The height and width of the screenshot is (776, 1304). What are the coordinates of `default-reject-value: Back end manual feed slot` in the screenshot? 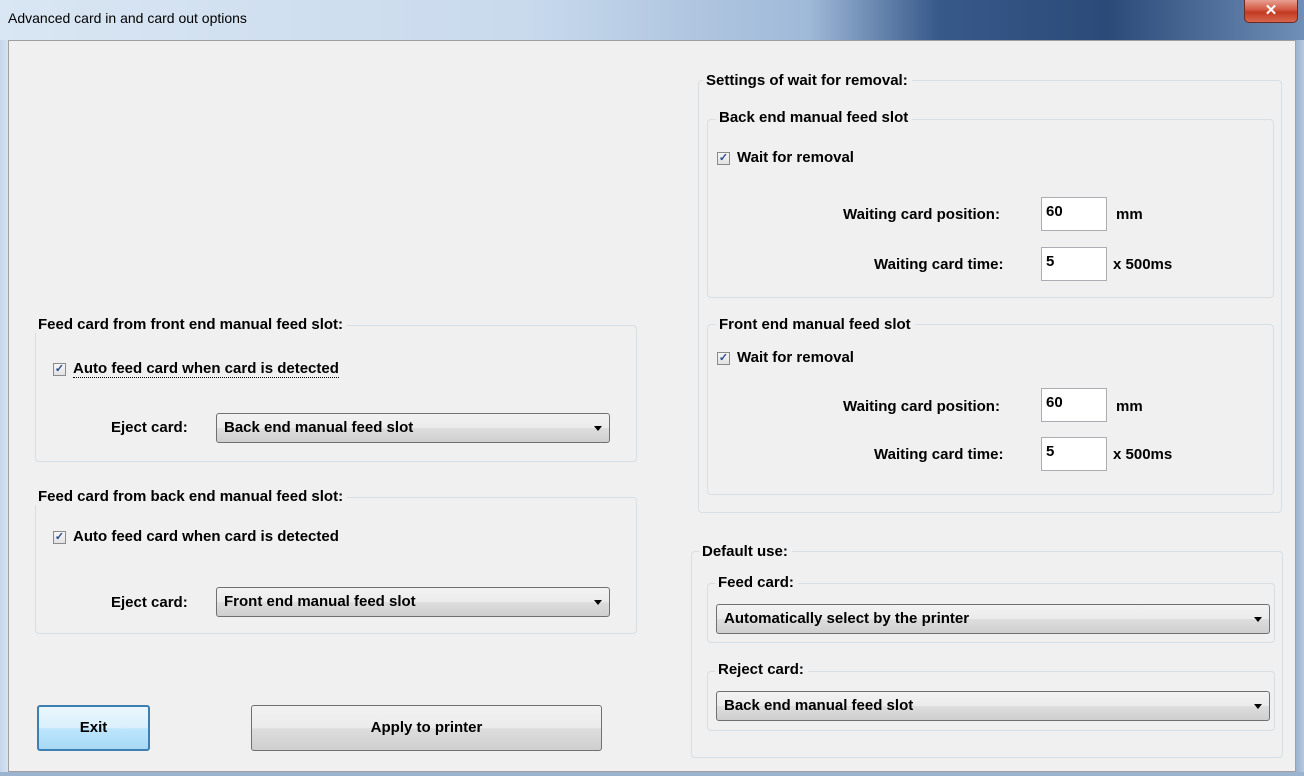 It's located at (819, 705).